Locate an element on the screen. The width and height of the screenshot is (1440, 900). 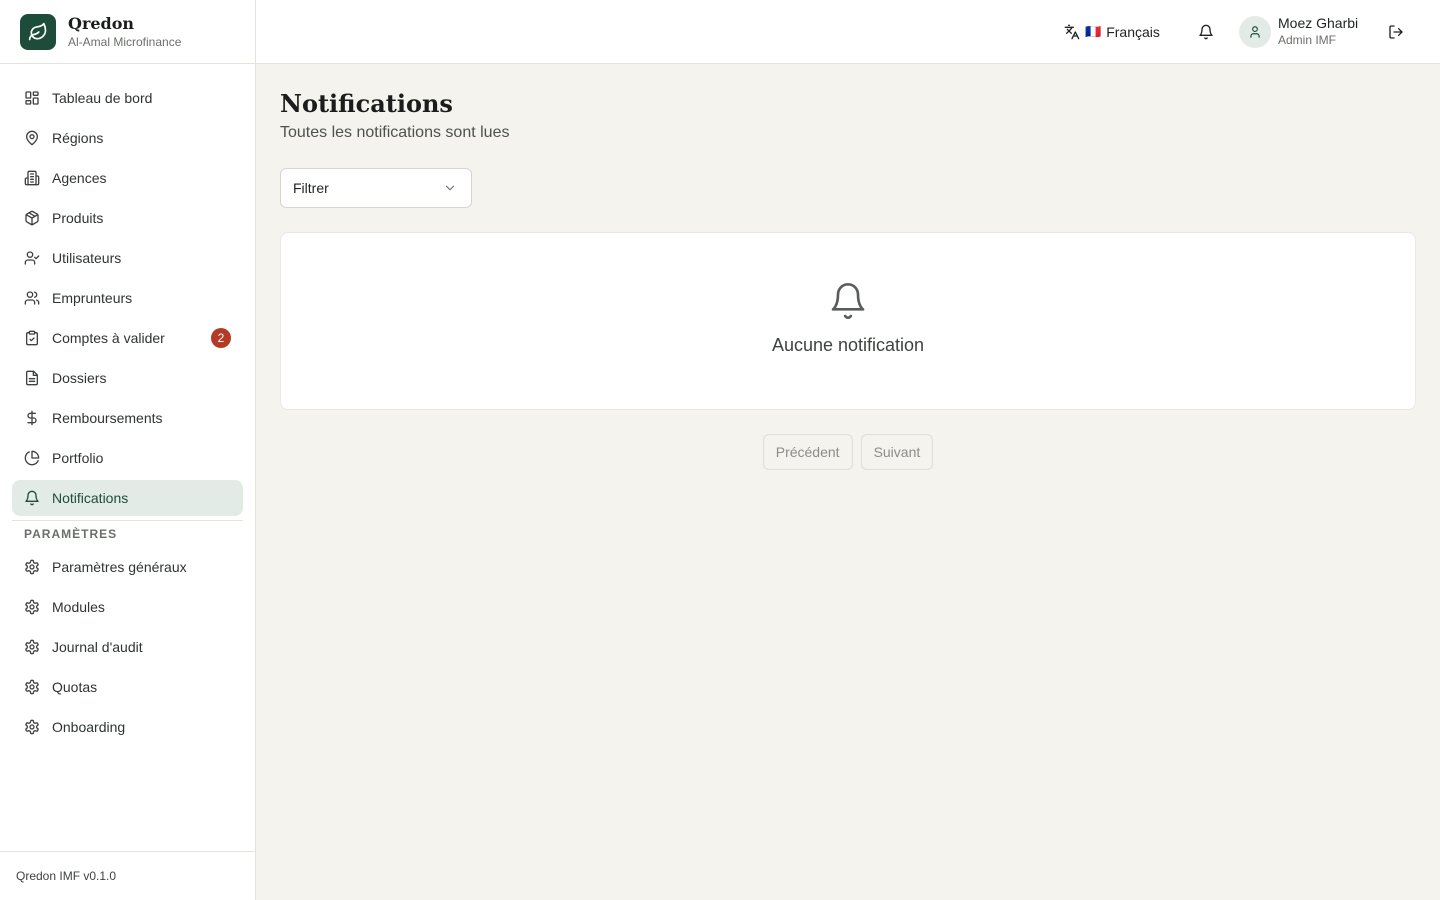
sidebar-item-label: Utilisateurs is located at coordinates (87, 258).